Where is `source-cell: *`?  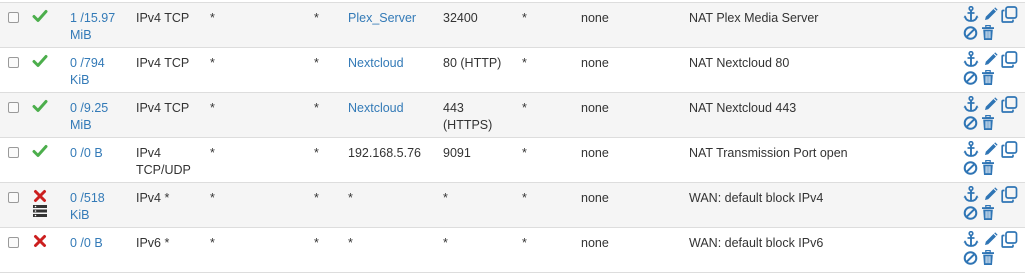 source-cell: * is located at coordinates (212, 63).